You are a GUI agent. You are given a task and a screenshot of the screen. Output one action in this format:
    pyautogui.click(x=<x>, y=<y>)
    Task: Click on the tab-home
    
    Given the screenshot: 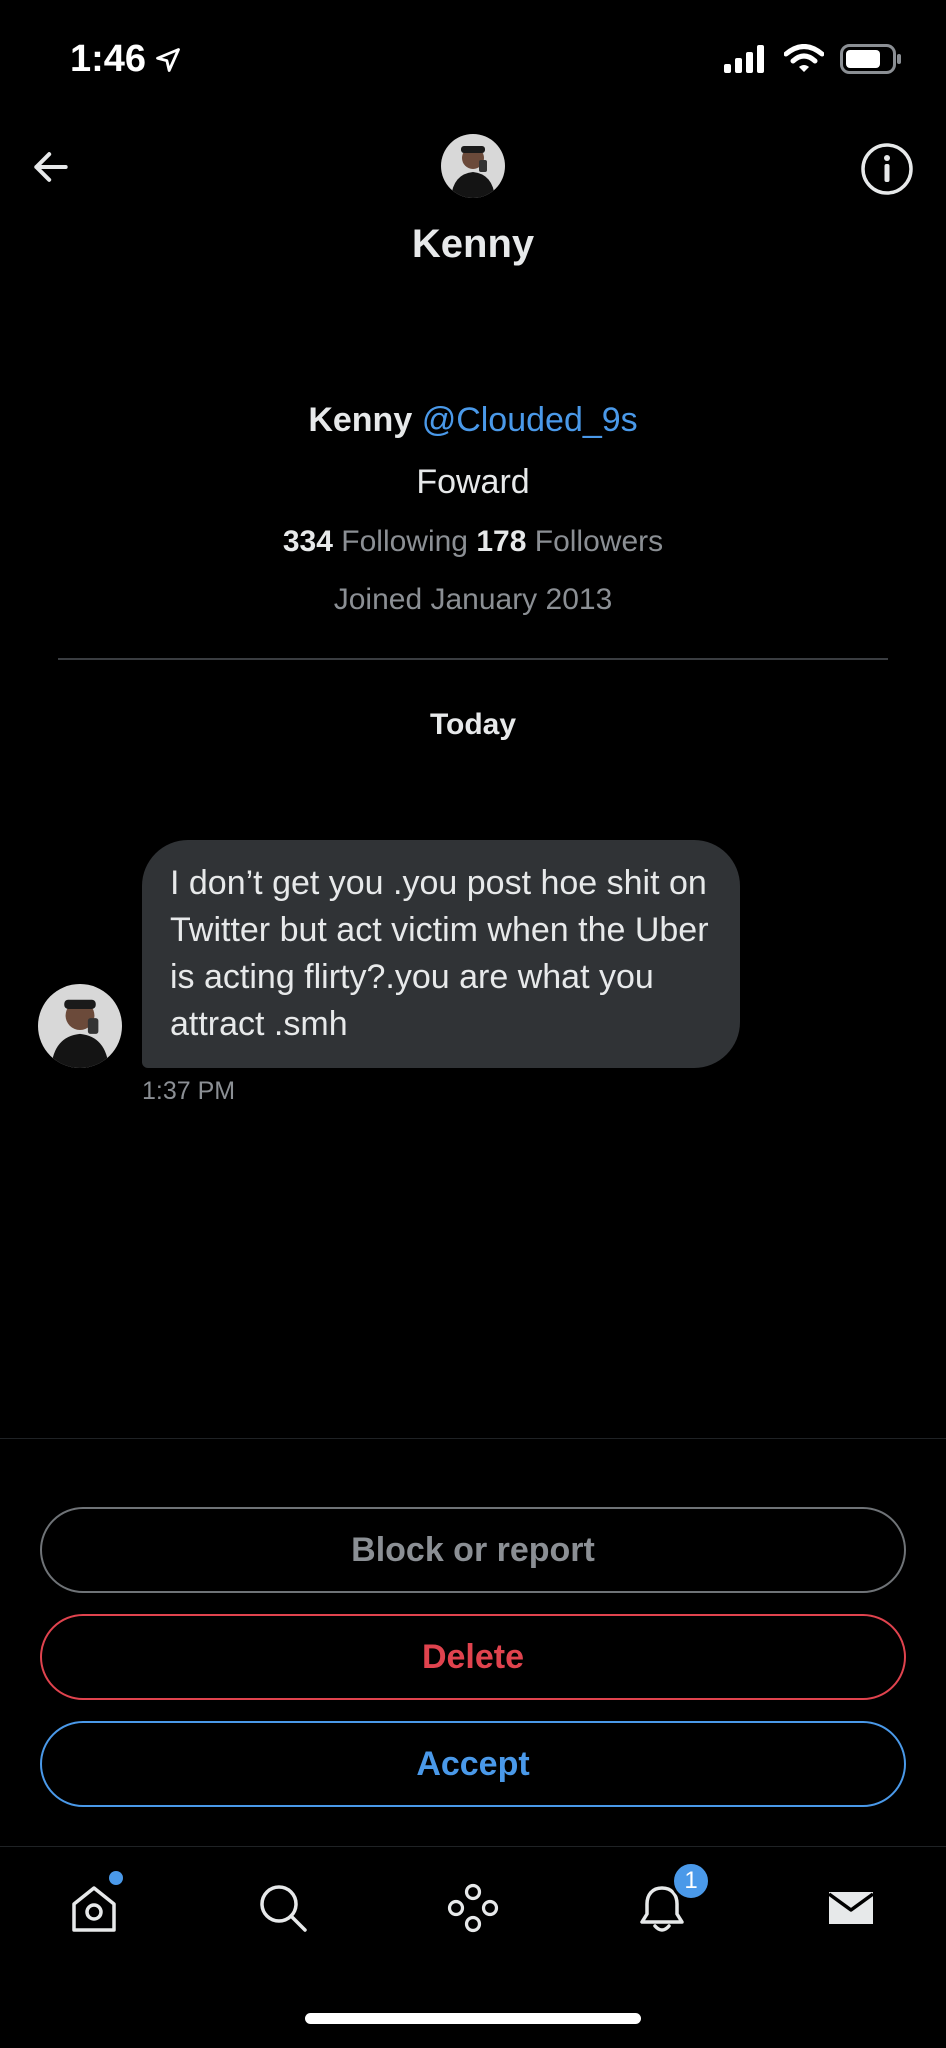 What is the action you would take?
    pyautogui.click(x=94, y=1907)
    